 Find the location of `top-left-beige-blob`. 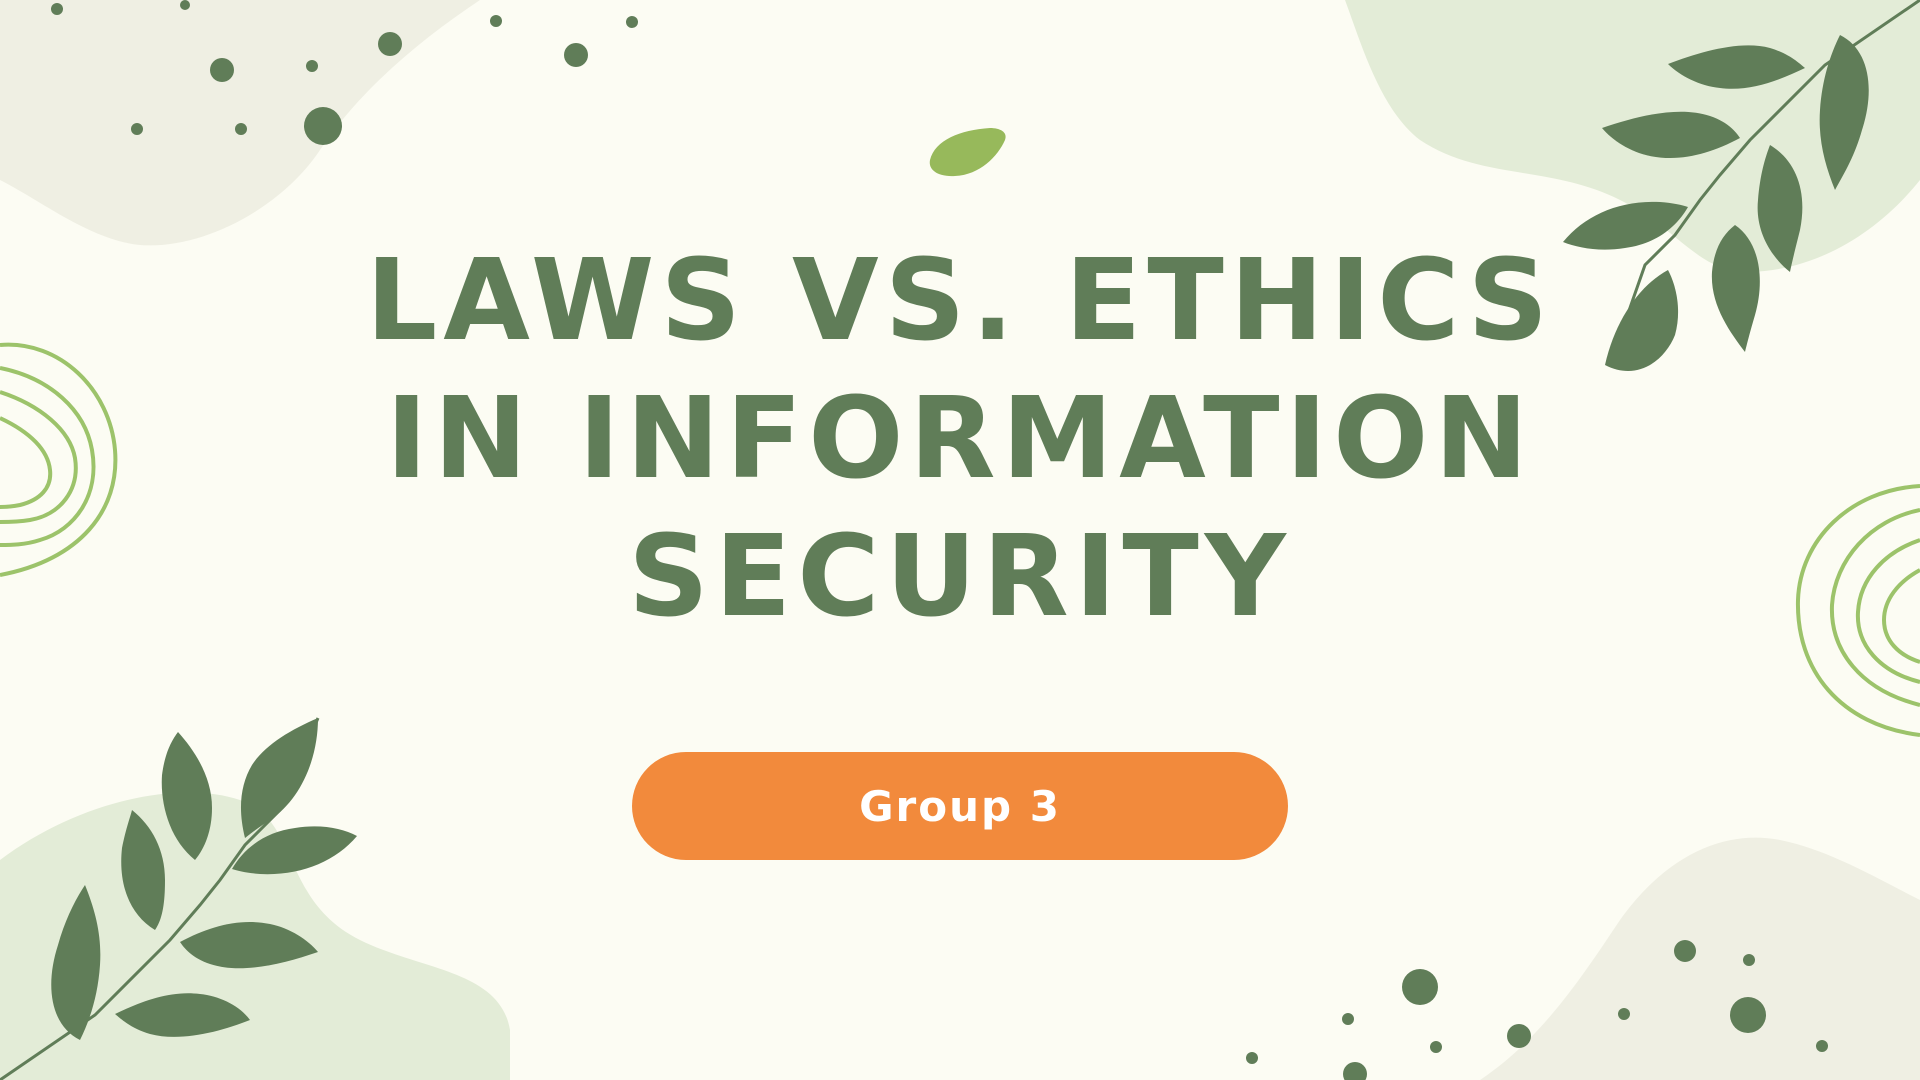

top-left-beige-blob is located at coordinates (240, 123).